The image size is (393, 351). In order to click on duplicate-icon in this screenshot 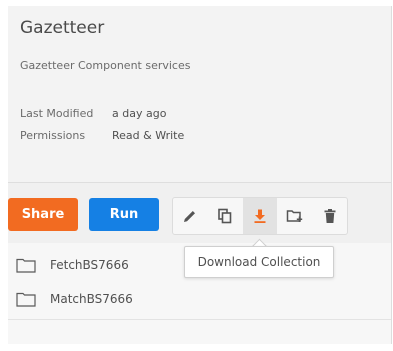, I will do `click(225, 216)`.